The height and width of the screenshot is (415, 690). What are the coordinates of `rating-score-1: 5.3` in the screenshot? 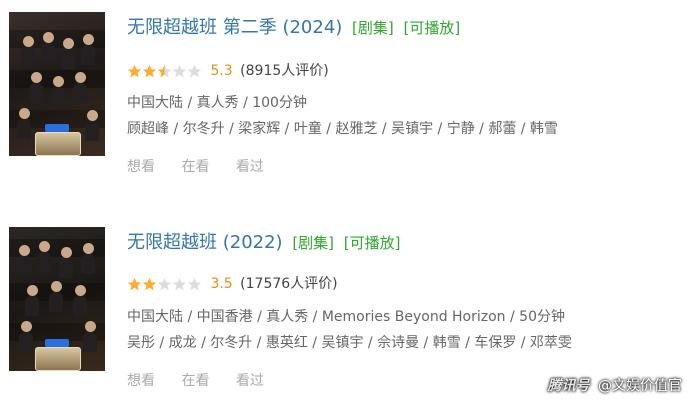 It's located at (221, 71).